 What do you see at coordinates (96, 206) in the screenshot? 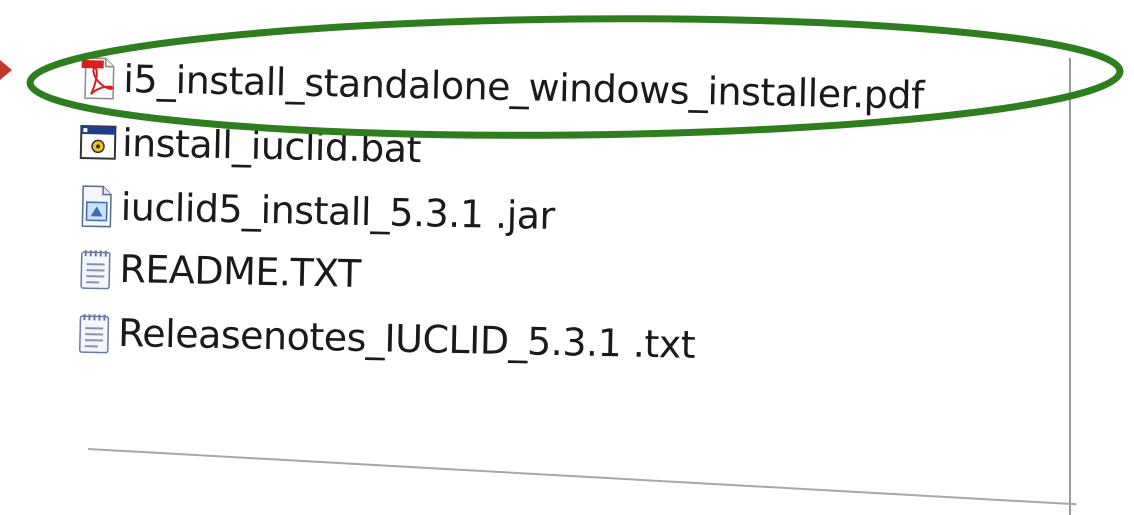
I see `jar-file-icon` at bounding box center [96, 206].